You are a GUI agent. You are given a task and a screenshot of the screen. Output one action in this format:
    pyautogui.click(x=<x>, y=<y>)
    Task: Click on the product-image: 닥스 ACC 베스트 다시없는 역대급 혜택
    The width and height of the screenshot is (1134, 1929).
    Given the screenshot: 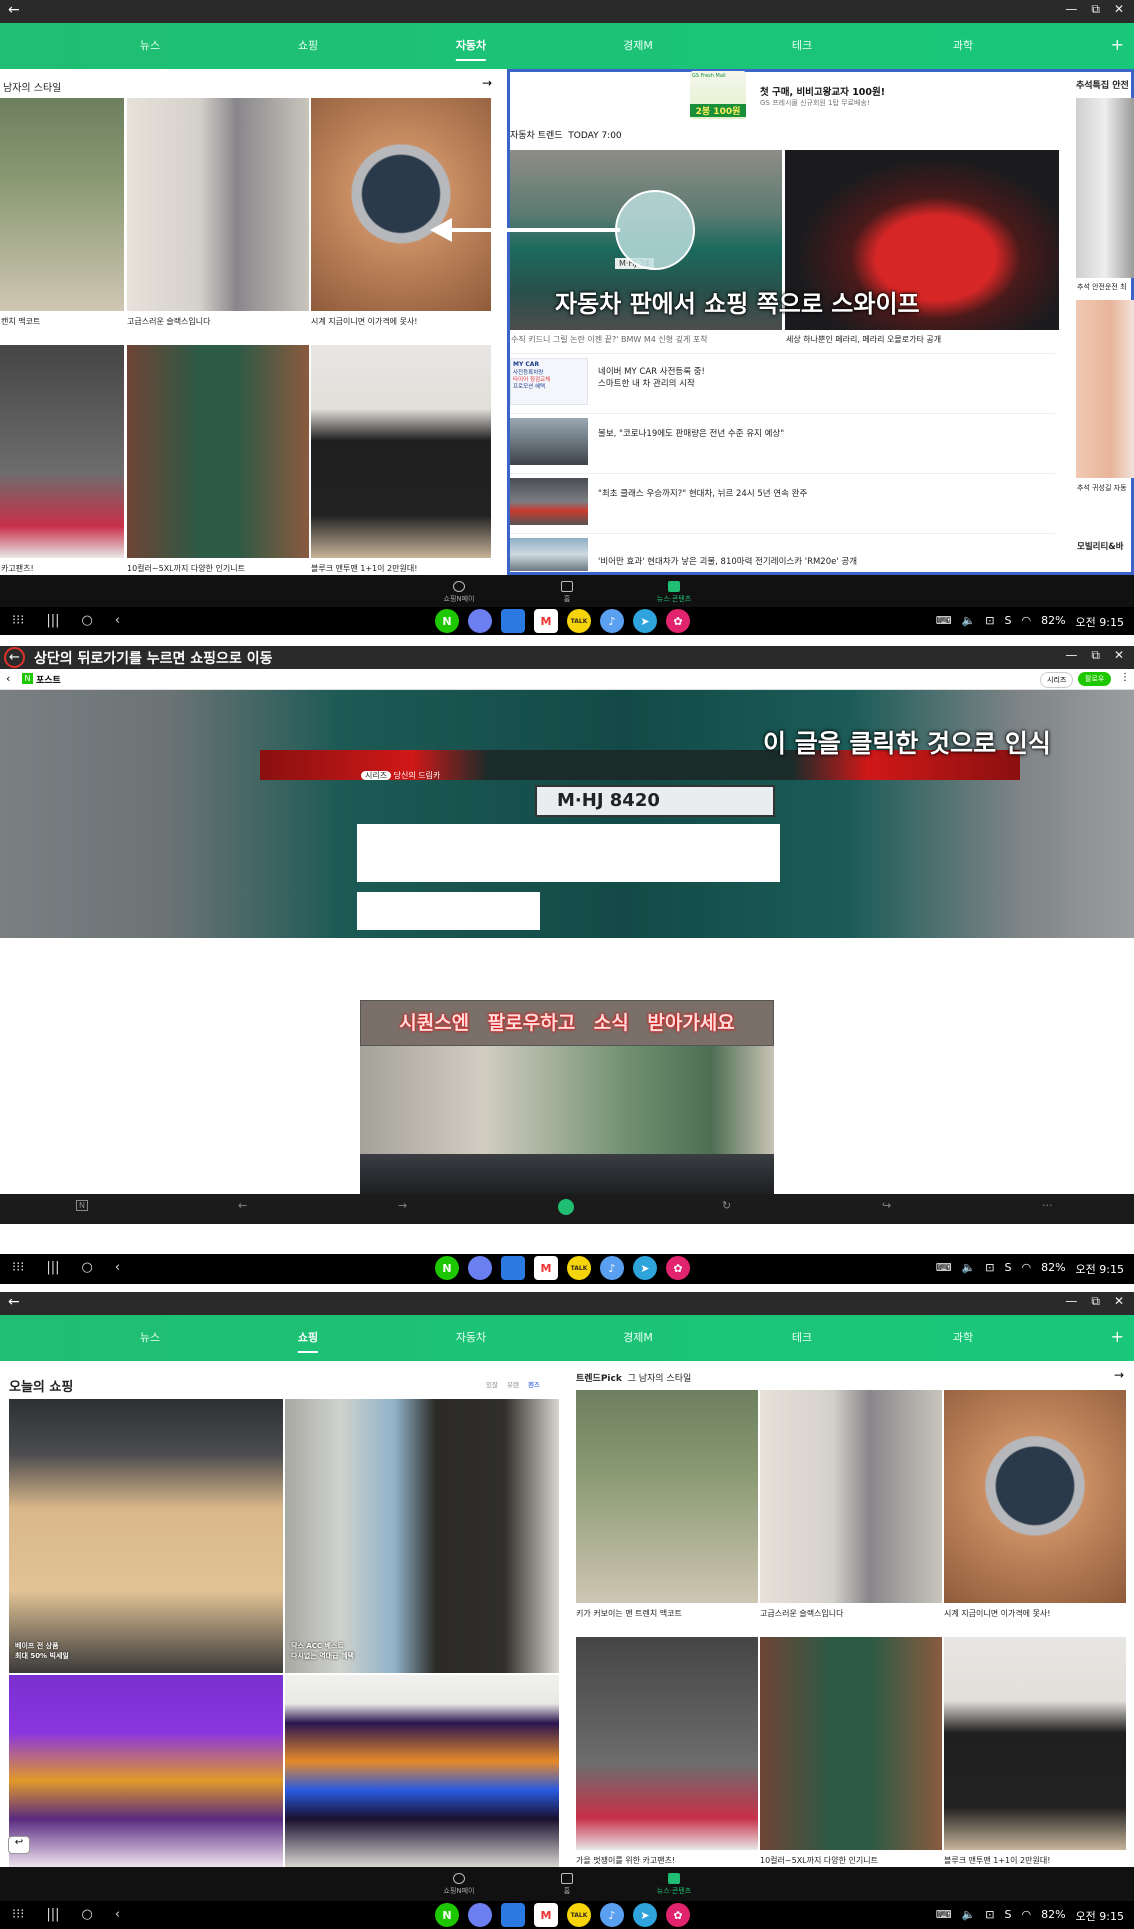 What is the action you would take?
    pyautogui.click(x=422, y=1536)
    